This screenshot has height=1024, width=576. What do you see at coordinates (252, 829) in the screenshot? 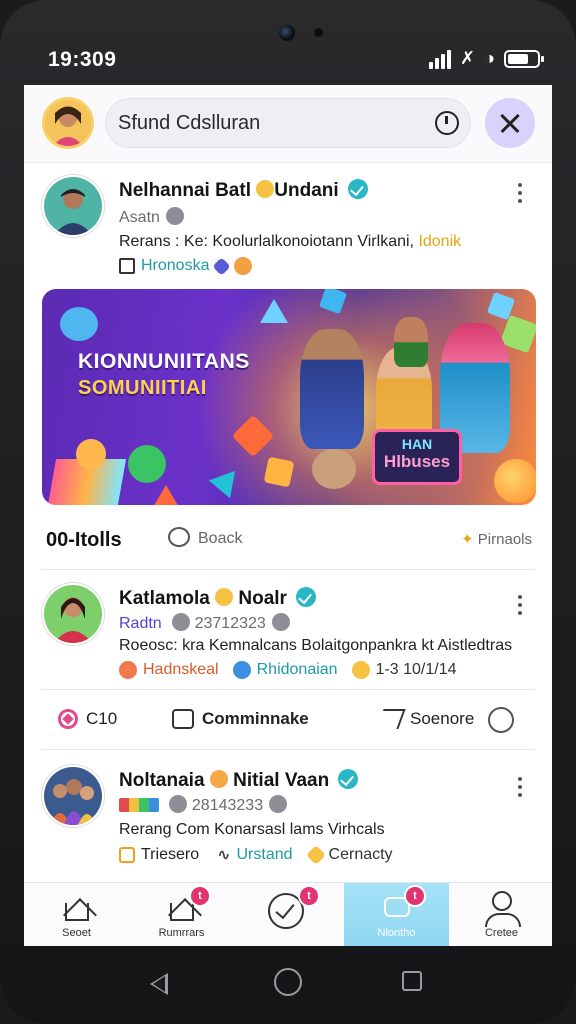
I see `post-description: Rerang Com Konarsasl lams Virhcals` at bounding box center [252, 829].